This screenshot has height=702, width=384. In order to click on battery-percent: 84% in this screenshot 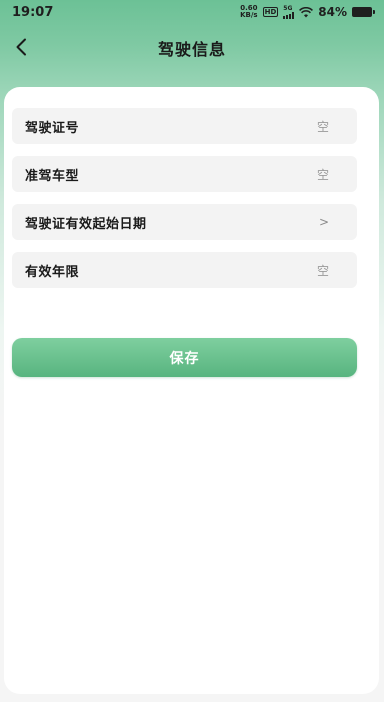, I will do `click(332, 12)`.